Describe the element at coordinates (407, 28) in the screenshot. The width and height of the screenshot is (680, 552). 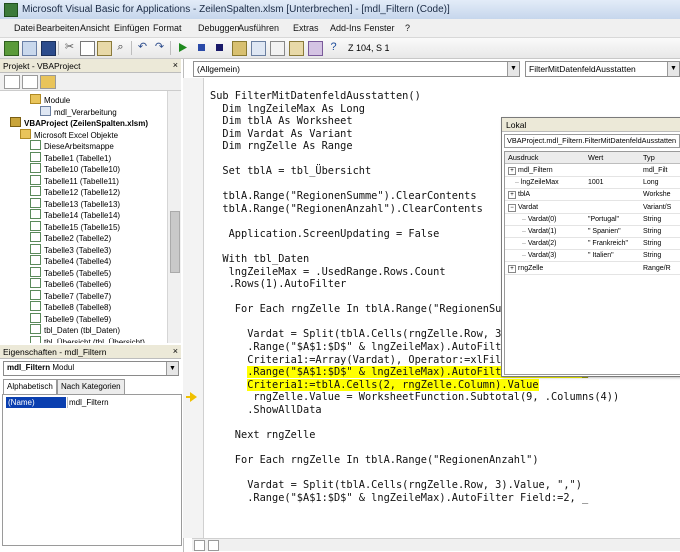
I see `menu-?: ?` at that location.